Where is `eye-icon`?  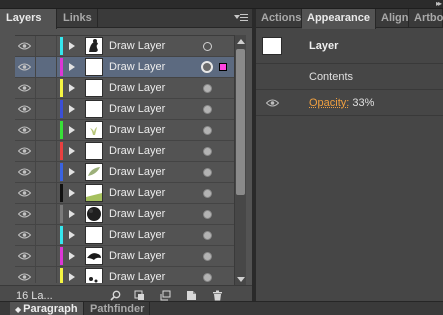
eye-icon is located at coordinates (272, 103).